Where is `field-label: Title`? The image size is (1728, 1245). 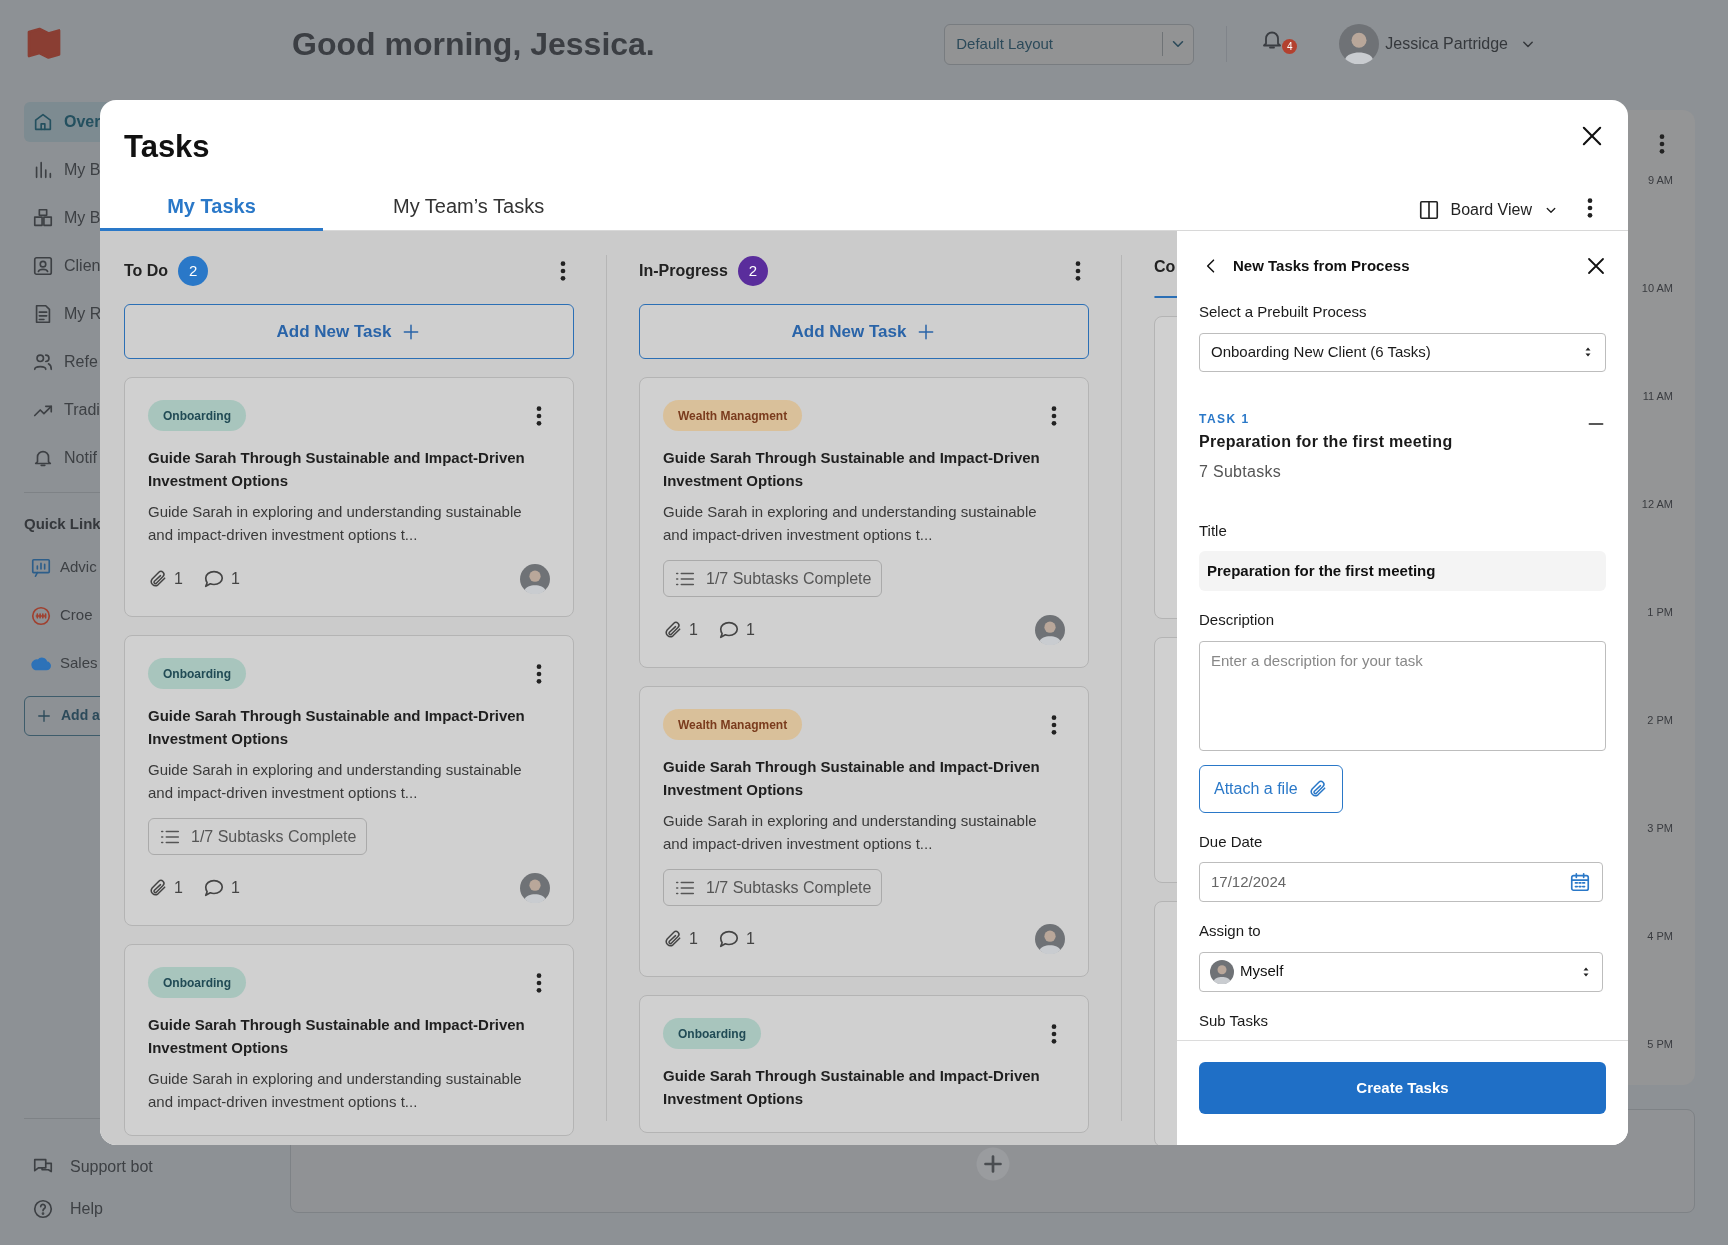
field-label: Title is located at coordinates (1213, 530).